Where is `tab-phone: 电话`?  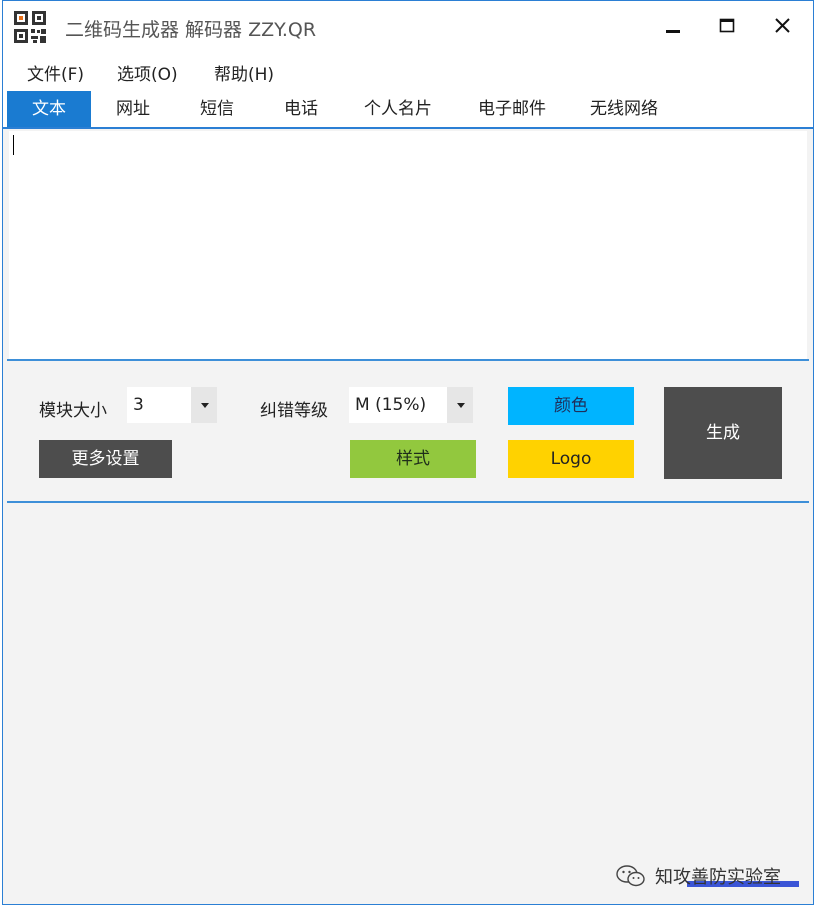
tab-phone: 电话 is located at coordinates (301, 109).